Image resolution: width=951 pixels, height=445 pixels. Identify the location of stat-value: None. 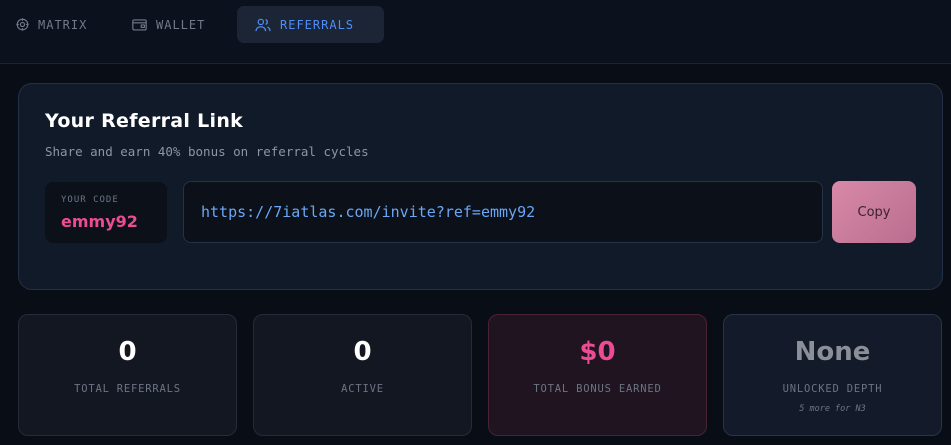
(832, 352).